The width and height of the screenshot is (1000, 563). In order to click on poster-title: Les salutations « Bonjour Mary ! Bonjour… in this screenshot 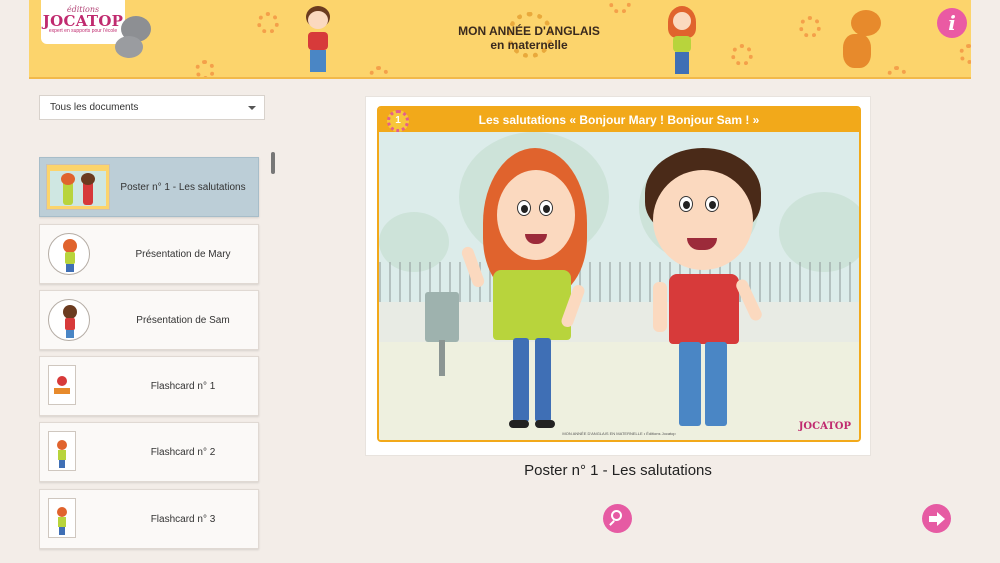, I will do `click(619, 120)`.